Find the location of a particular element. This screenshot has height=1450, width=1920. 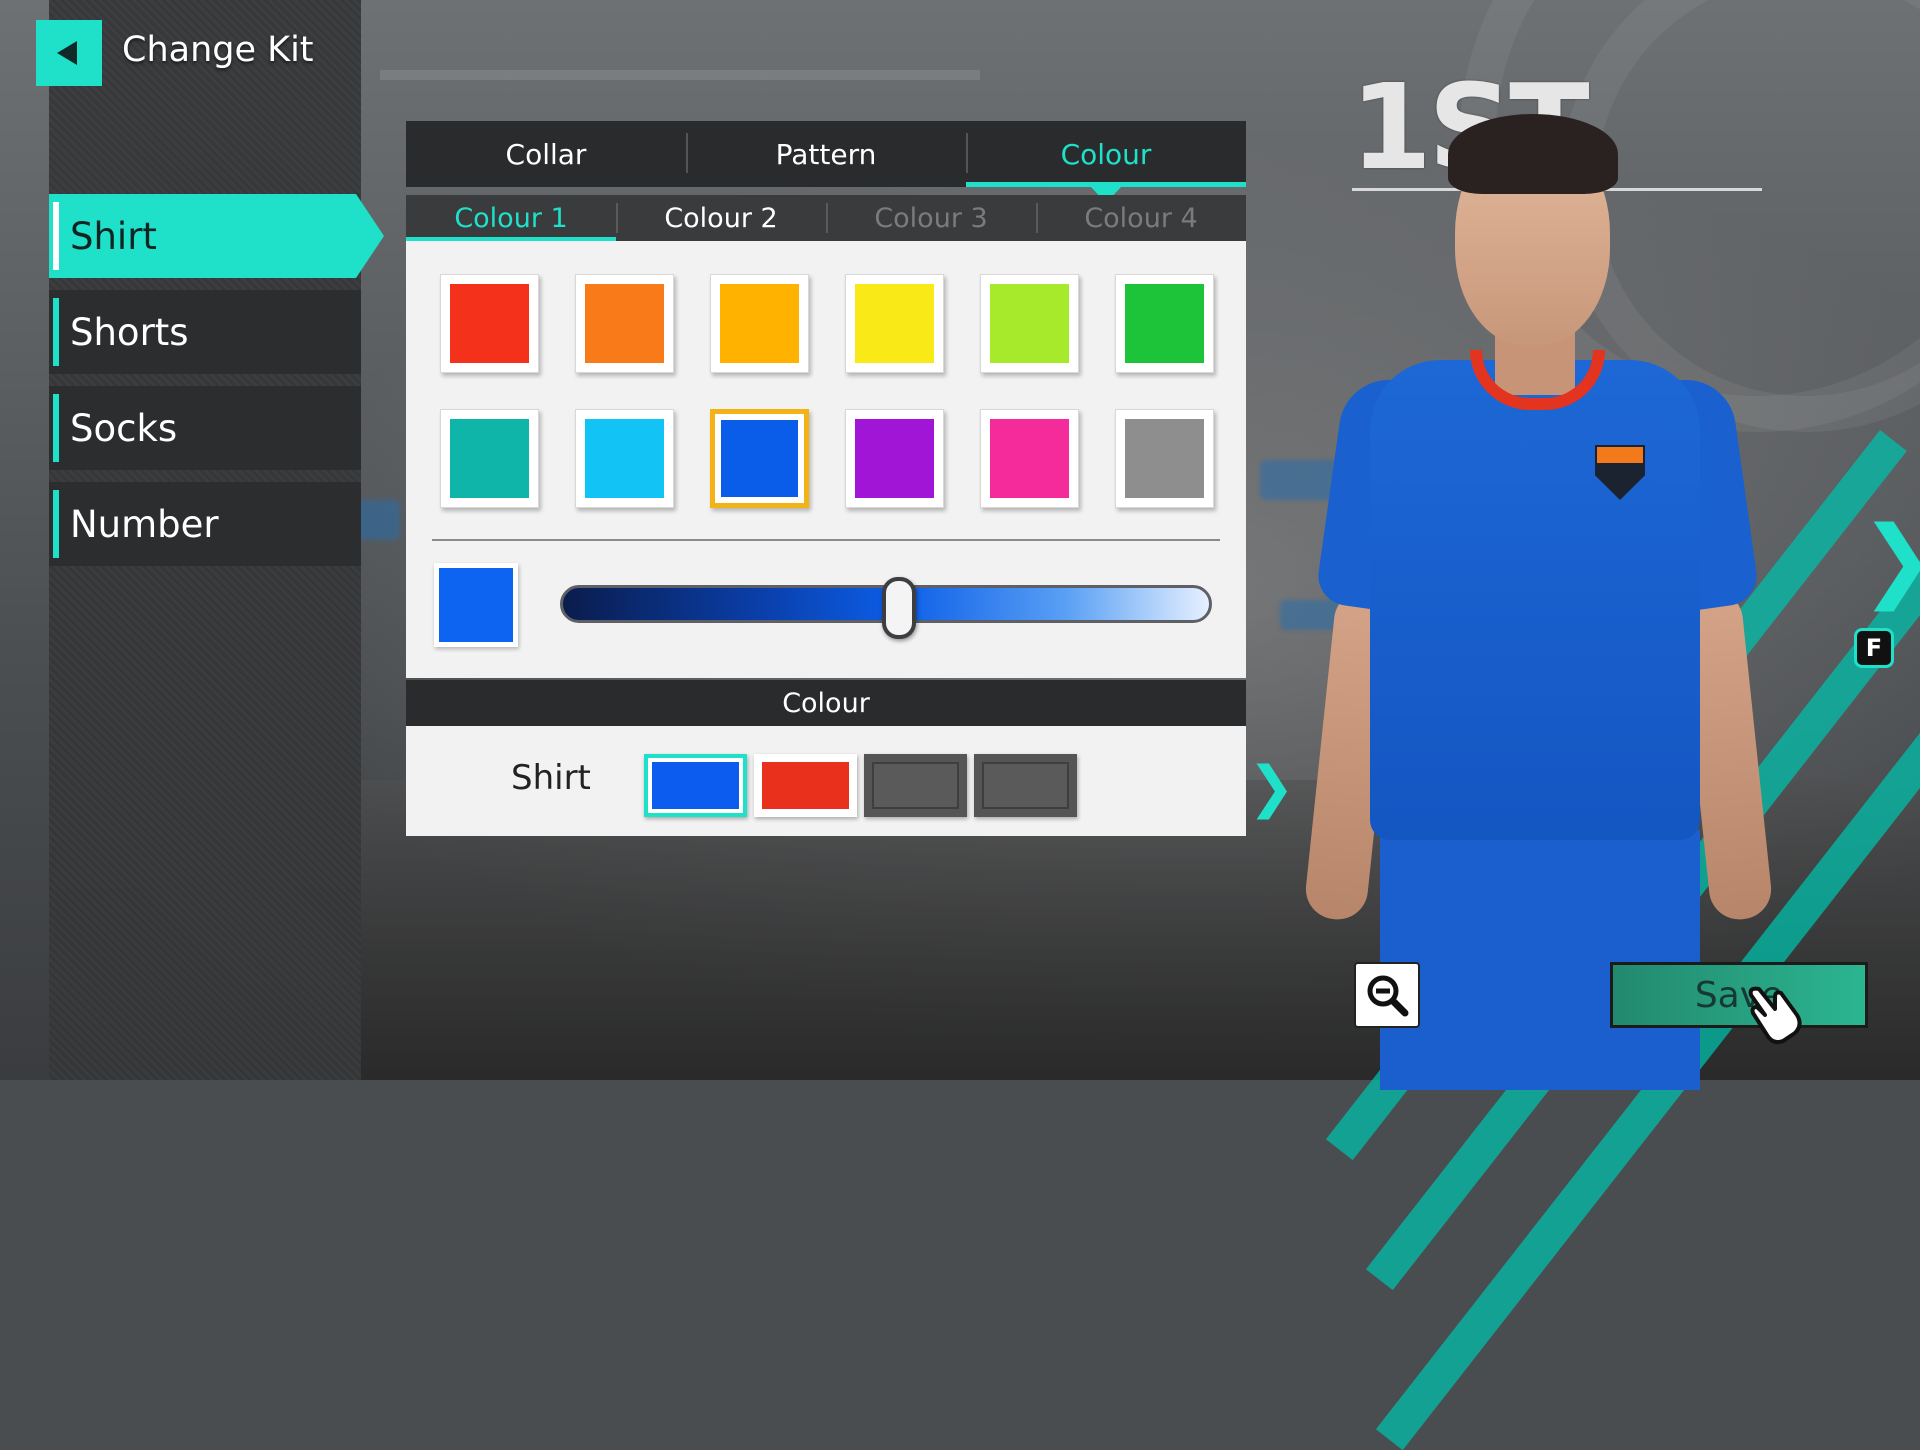

next-kit-chevron-icon: ❯ is located at coordinates (1890, 560).